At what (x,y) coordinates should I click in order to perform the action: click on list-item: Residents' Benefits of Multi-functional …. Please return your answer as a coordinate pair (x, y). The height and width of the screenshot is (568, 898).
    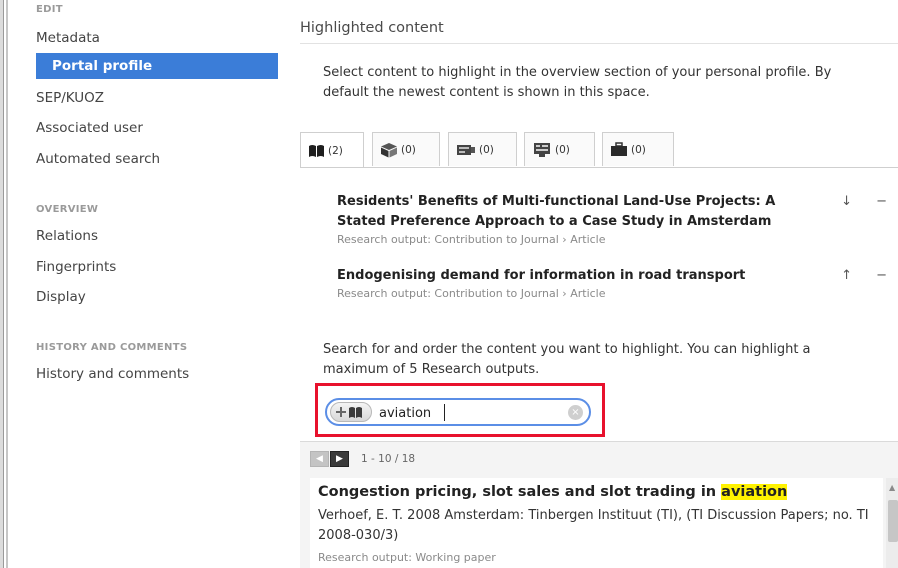
    Looking at the image, I should click on (617, 219).